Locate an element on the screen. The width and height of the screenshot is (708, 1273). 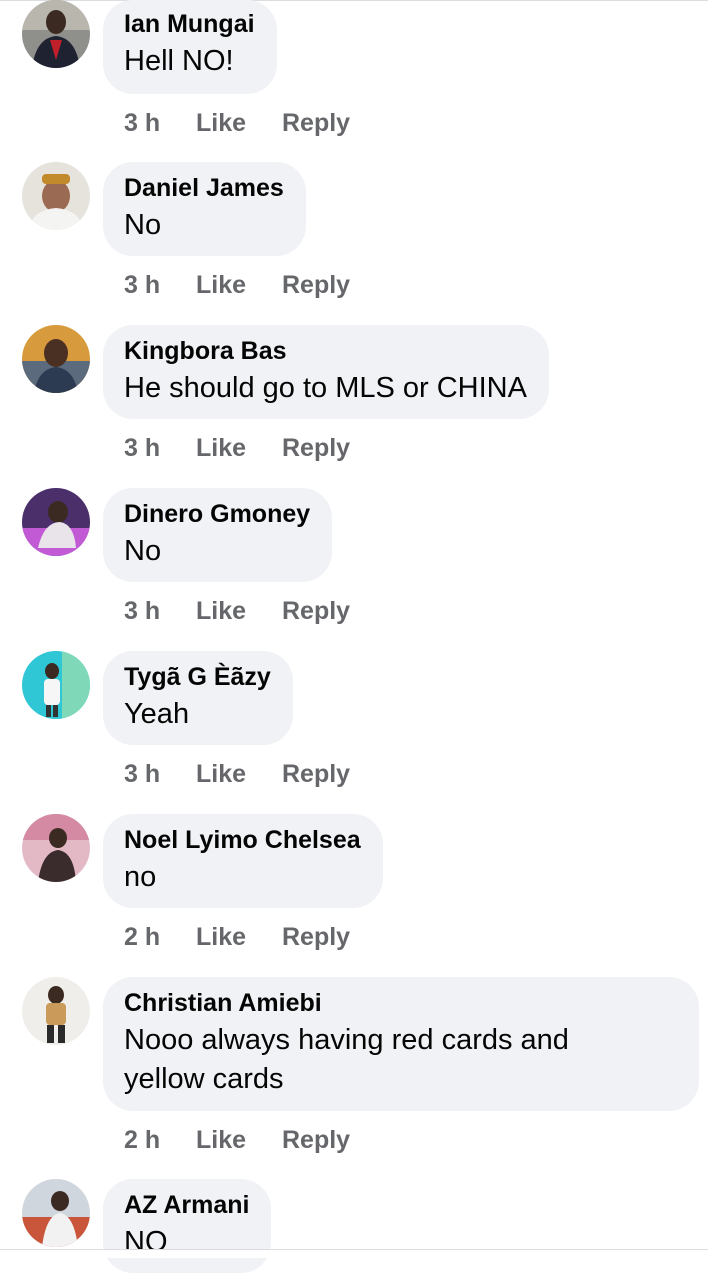
comment-text: Yeah is located at coordinates (157, 714).